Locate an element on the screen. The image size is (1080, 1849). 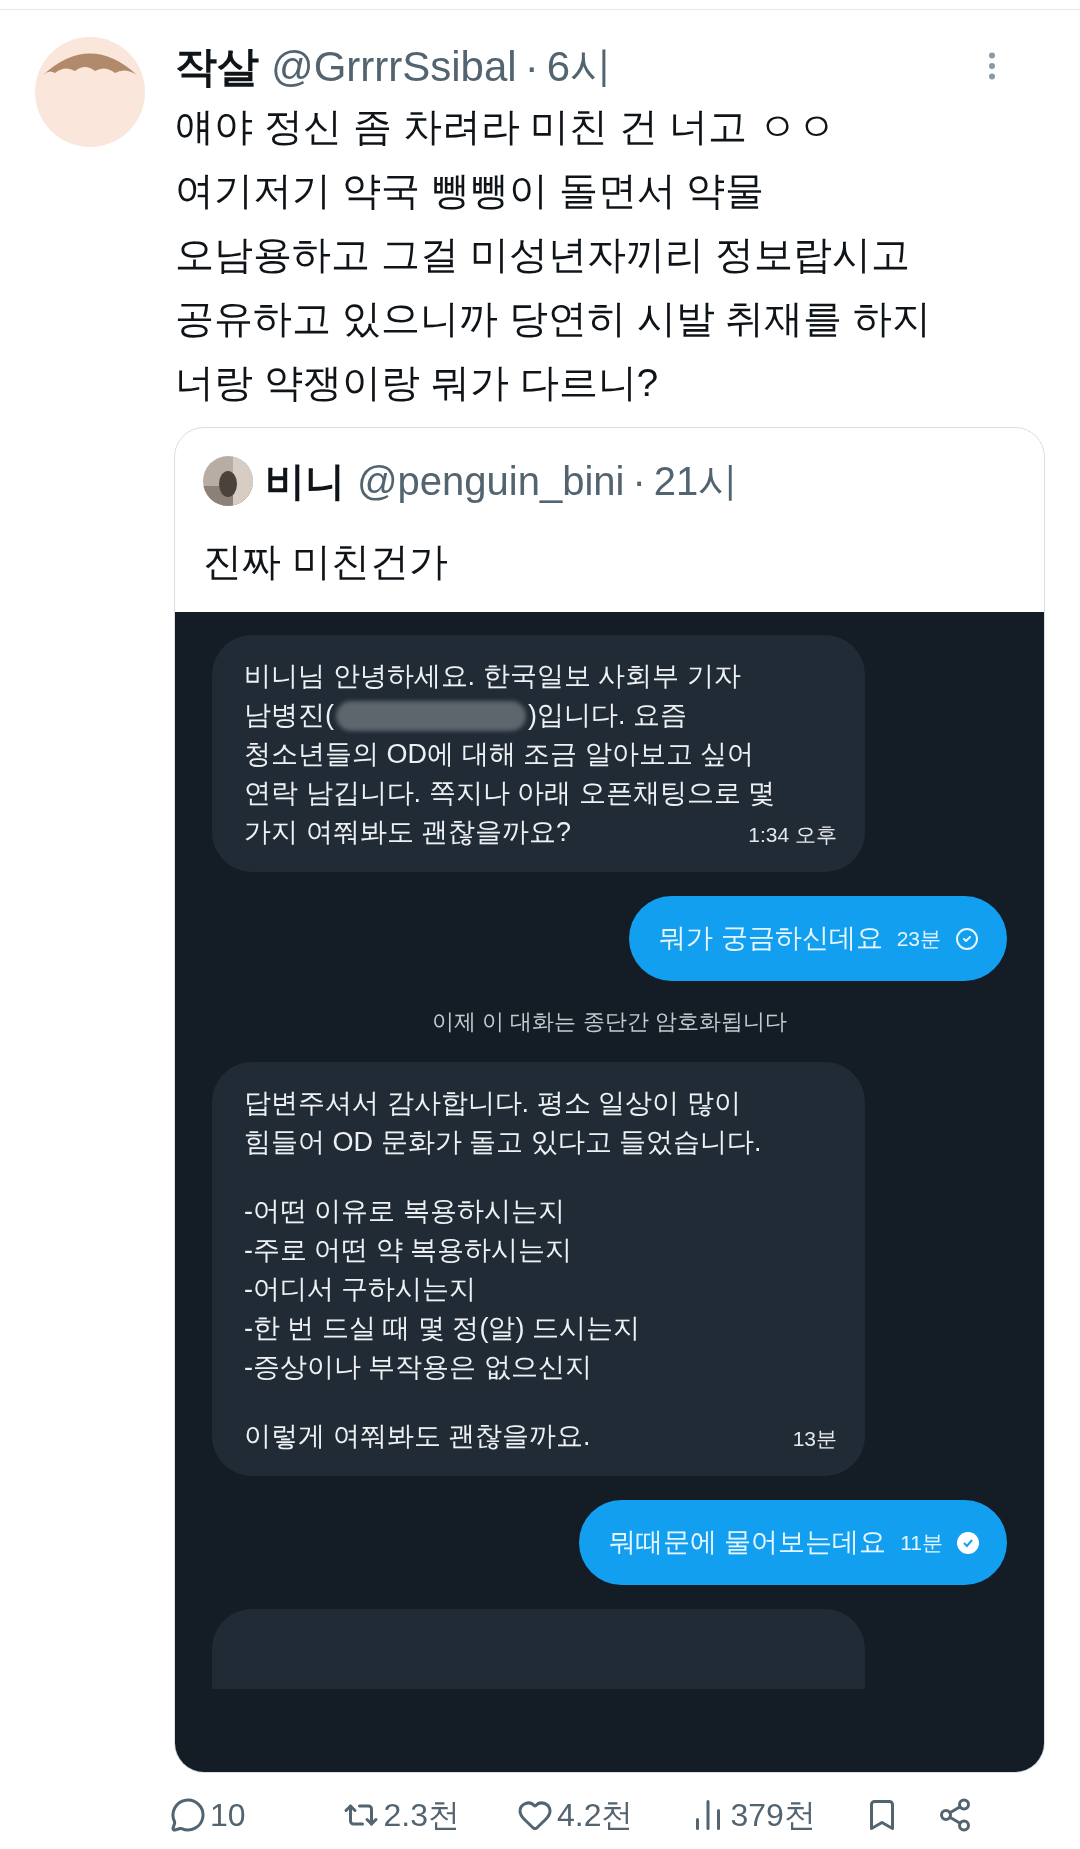
action-count: 379천 is located at coordinates (773, 1815).